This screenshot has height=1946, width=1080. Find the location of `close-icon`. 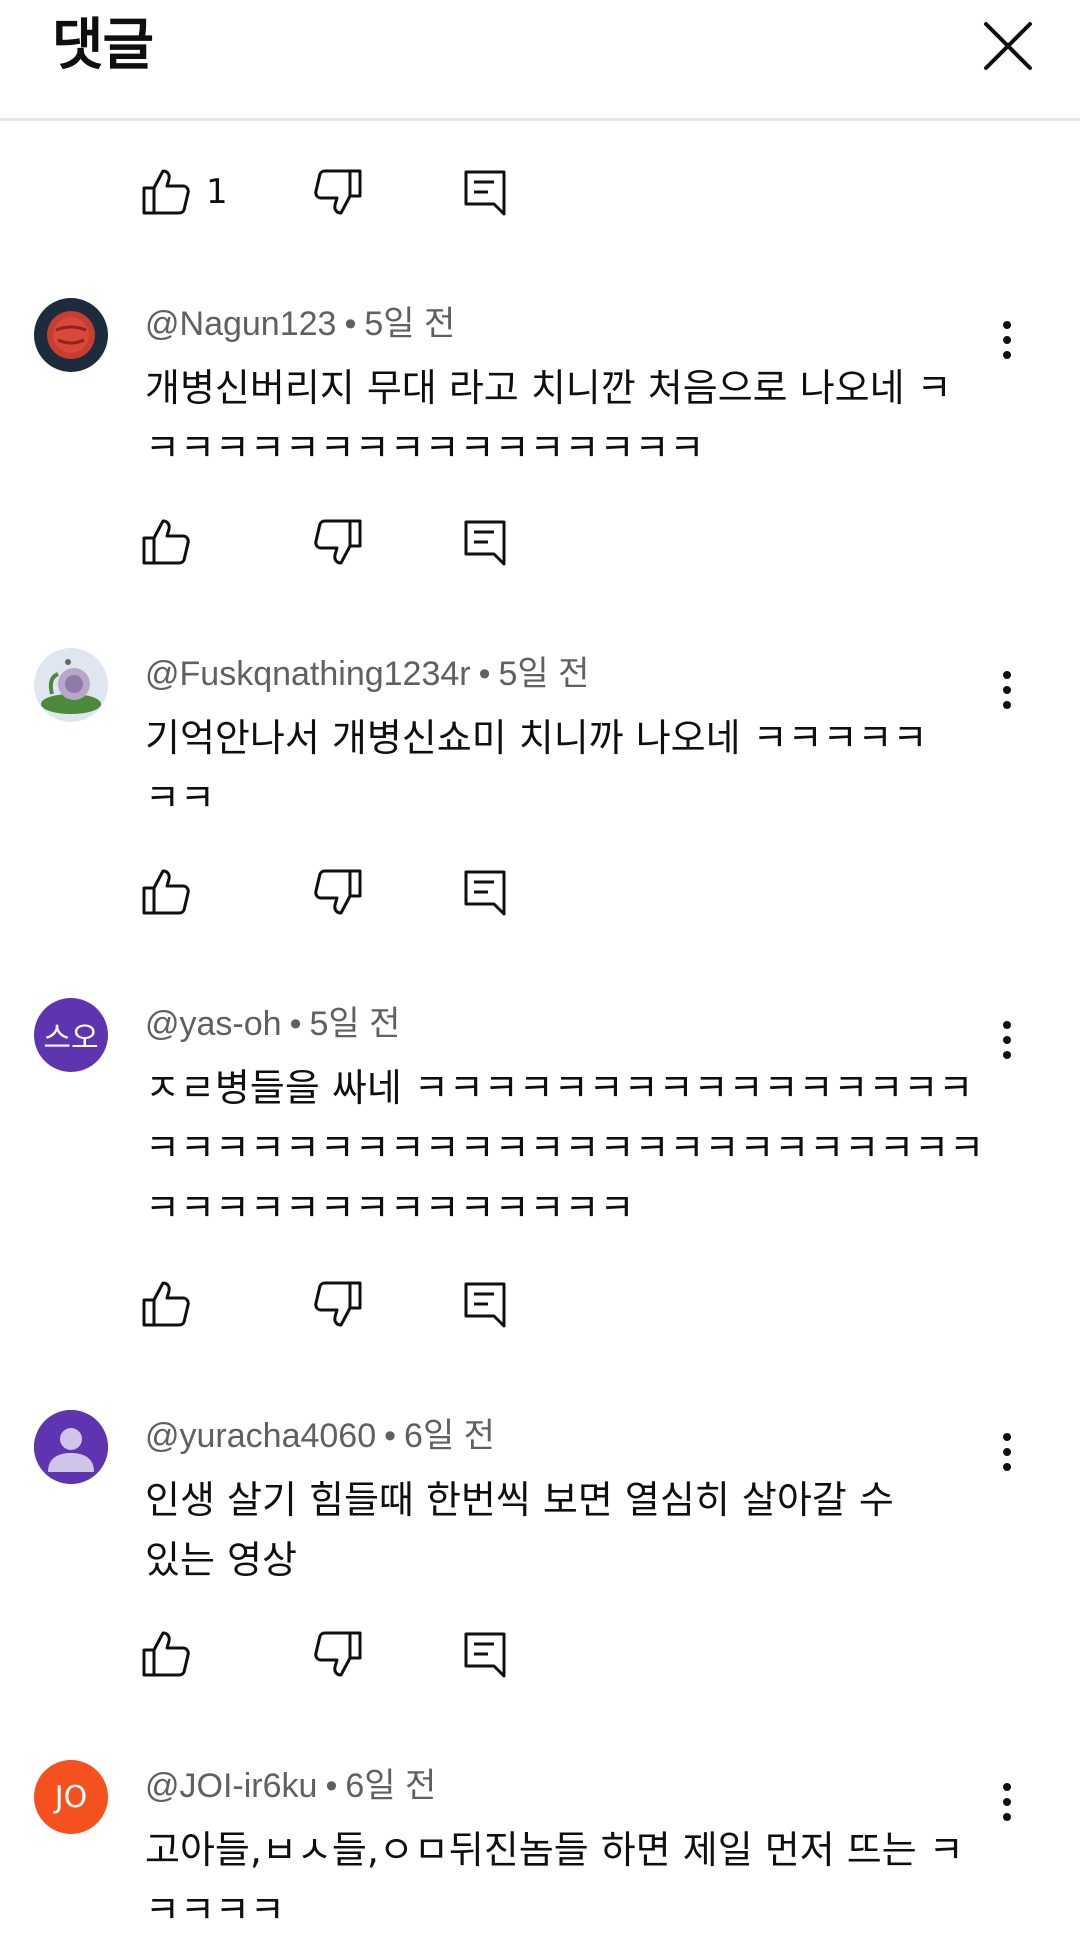

close-icon is located at coordinates (1008, 46).